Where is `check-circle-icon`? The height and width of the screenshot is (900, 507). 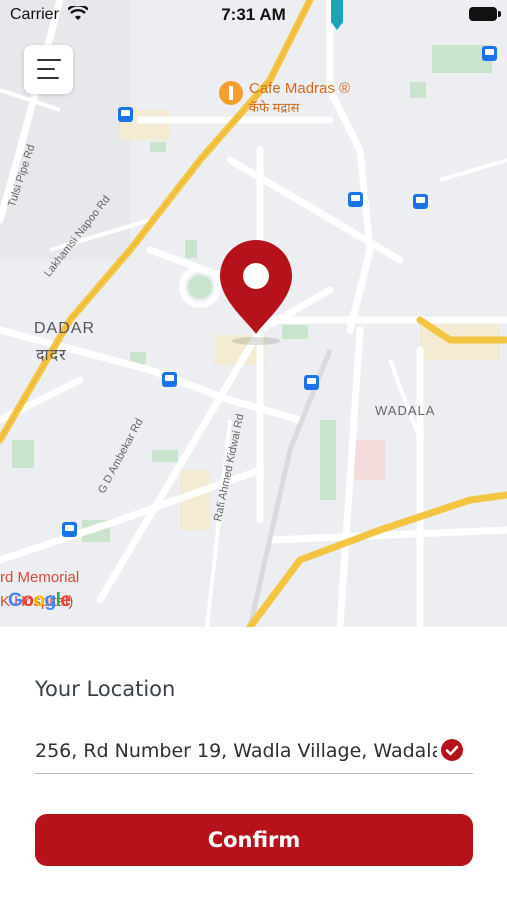 check-circle-icon is located at coordinates (452, 750).